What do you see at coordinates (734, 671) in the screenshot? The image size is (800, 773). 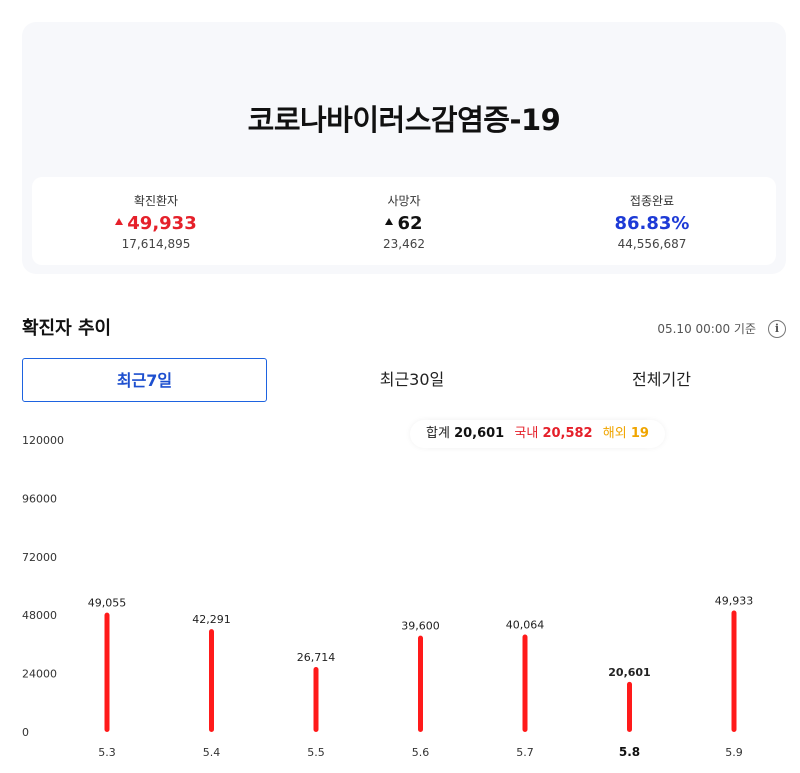 I see `bar-5.9` at bounding box center [734, 671].